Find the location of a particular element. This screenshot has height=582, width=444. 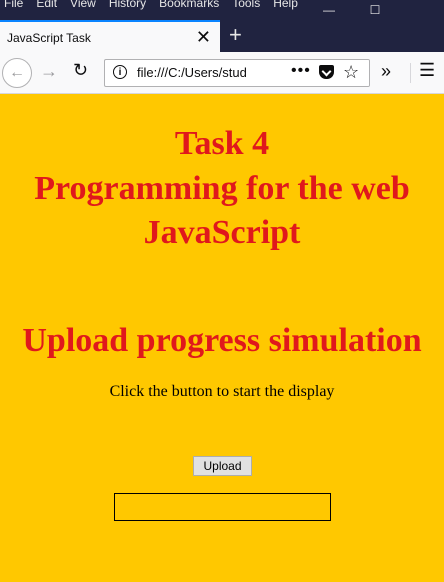

maximize-icon: ☐ is located at coordinates (375, 10).